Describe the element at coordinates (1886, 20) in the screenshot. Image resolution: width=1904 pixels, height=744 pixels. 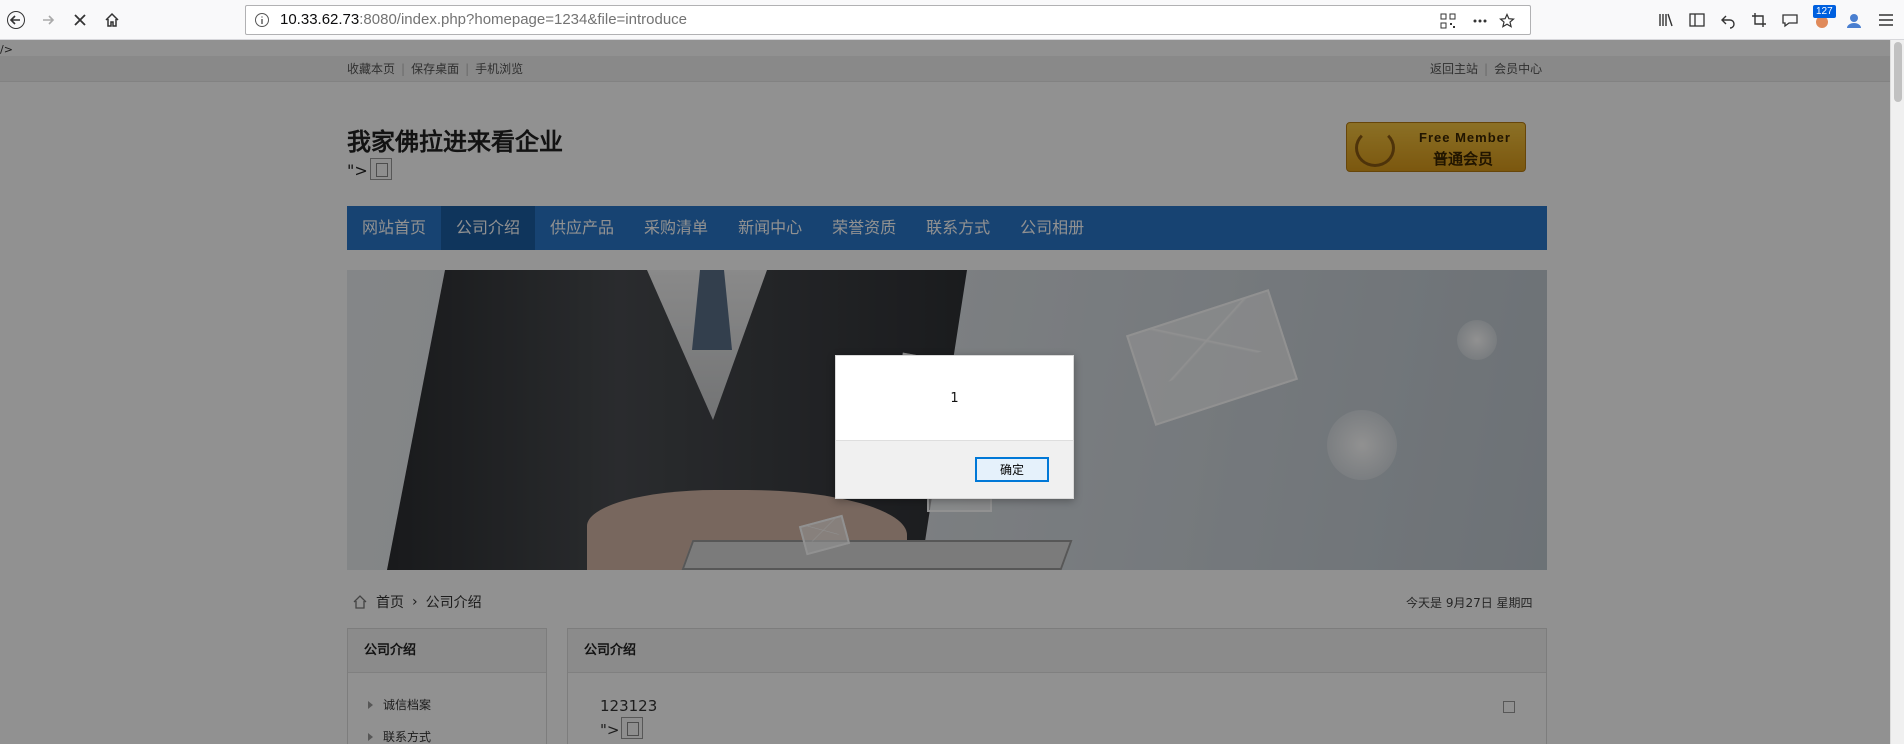
I see `menu-hamburger-icon` at that location.